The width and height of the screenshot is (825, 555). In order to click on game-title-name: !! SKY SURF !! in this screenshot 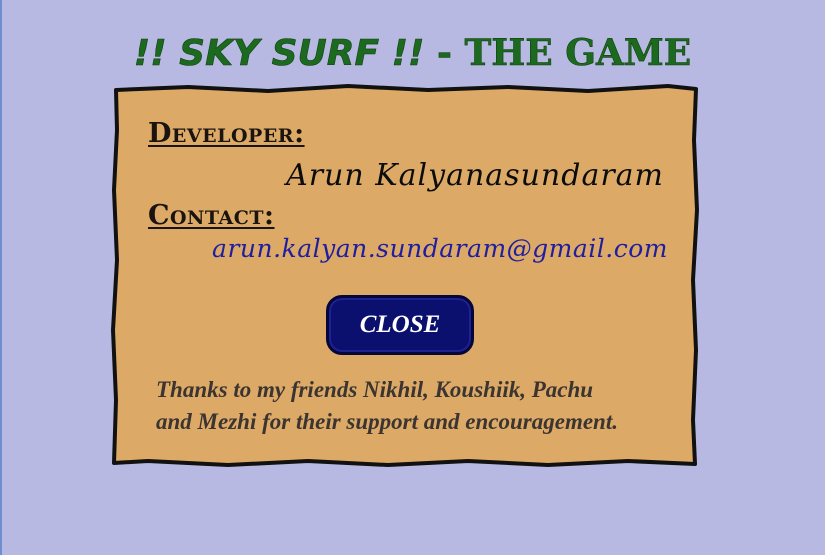, I will do `click(279, 54)`.